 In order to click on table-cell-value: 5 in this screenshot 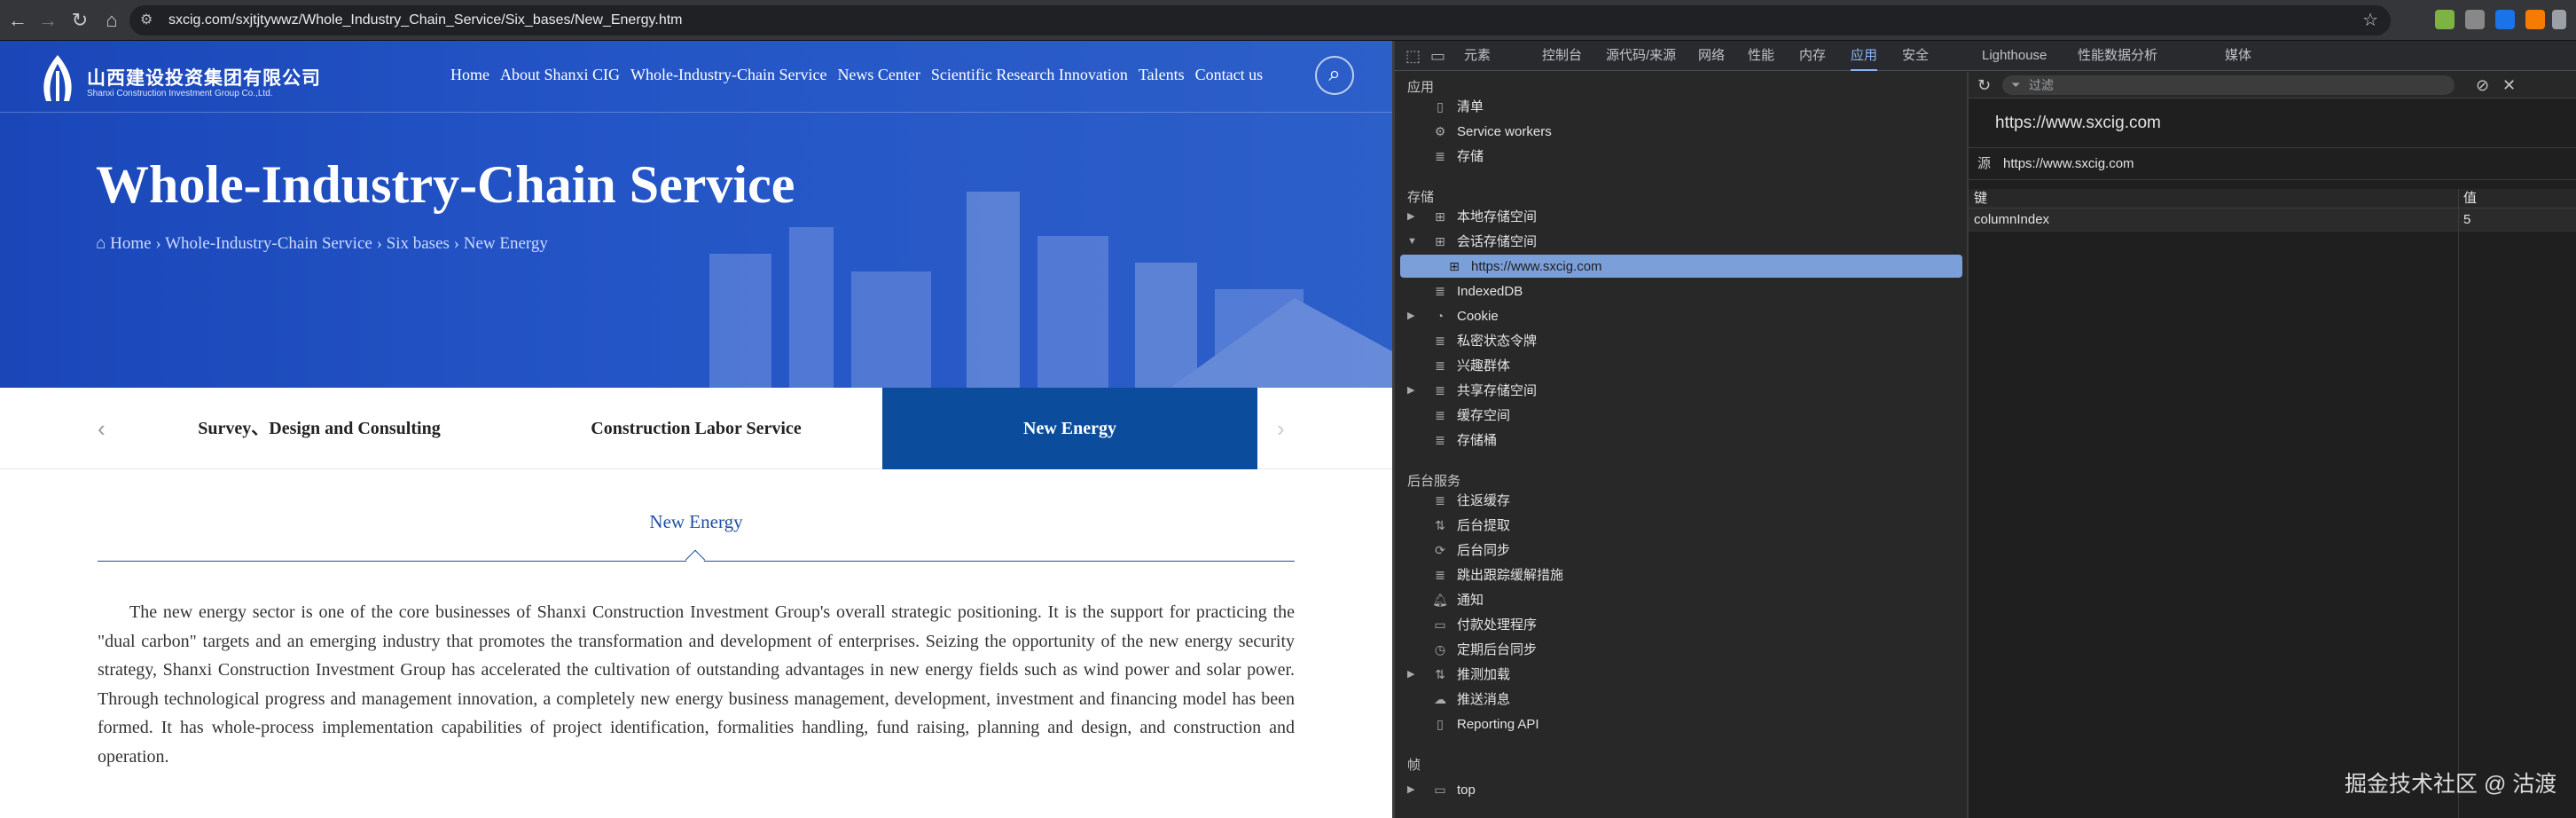, I will do `click(2517, 220)`.